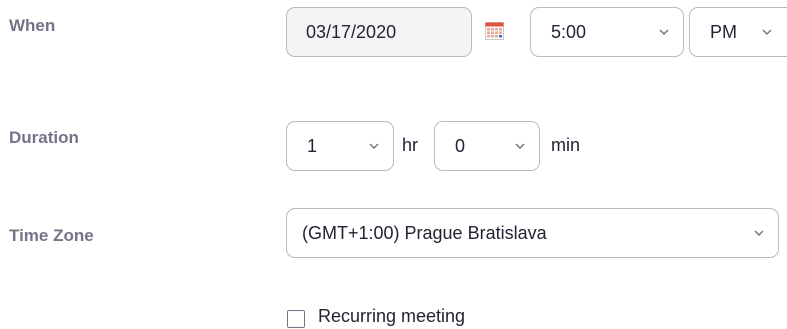  What do you see at coordinates (351, 31) in the screenshot?
I see `date-value: 03/17/2020` at bounding box center [351, 31].